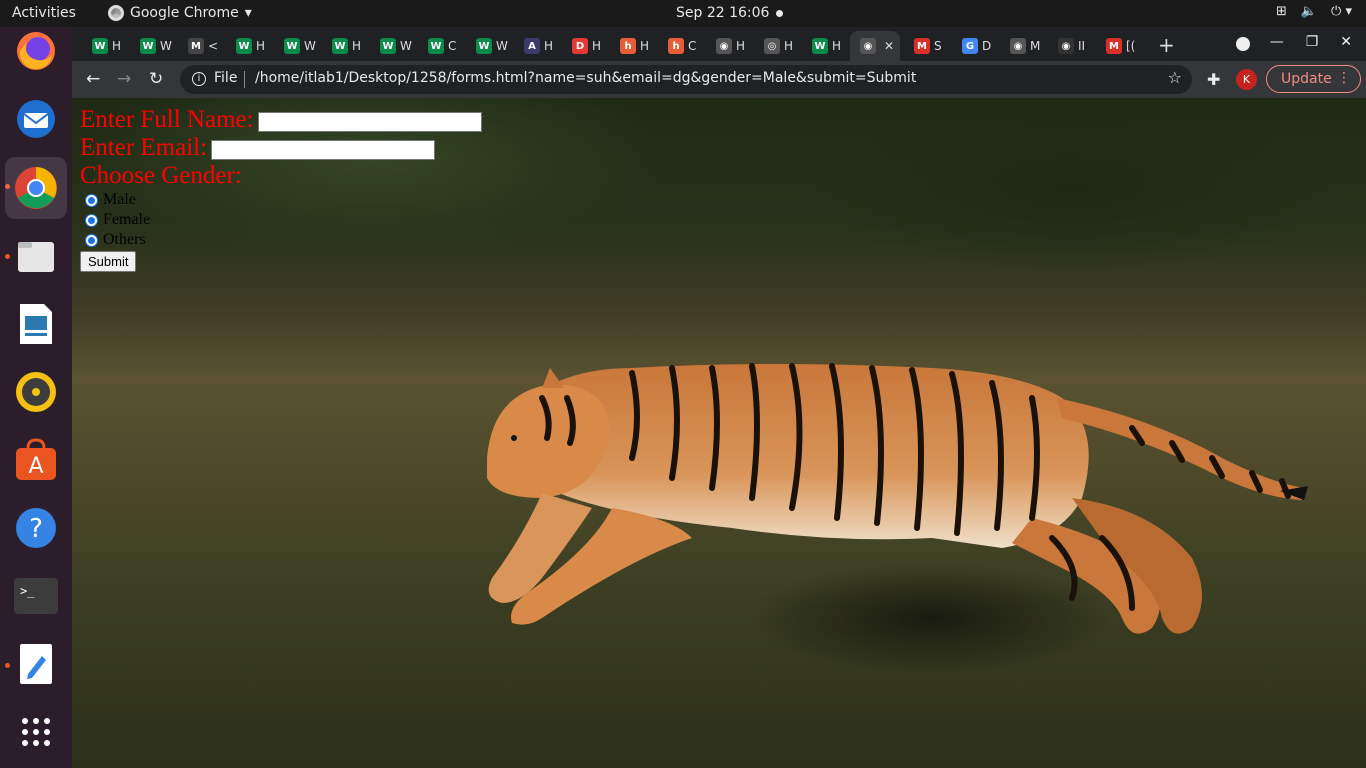 This screenshot has width=1366, height=768. Describe the element at coordinates (537, 46) in the screenshot. I see `browser-tab: AH` at that location.